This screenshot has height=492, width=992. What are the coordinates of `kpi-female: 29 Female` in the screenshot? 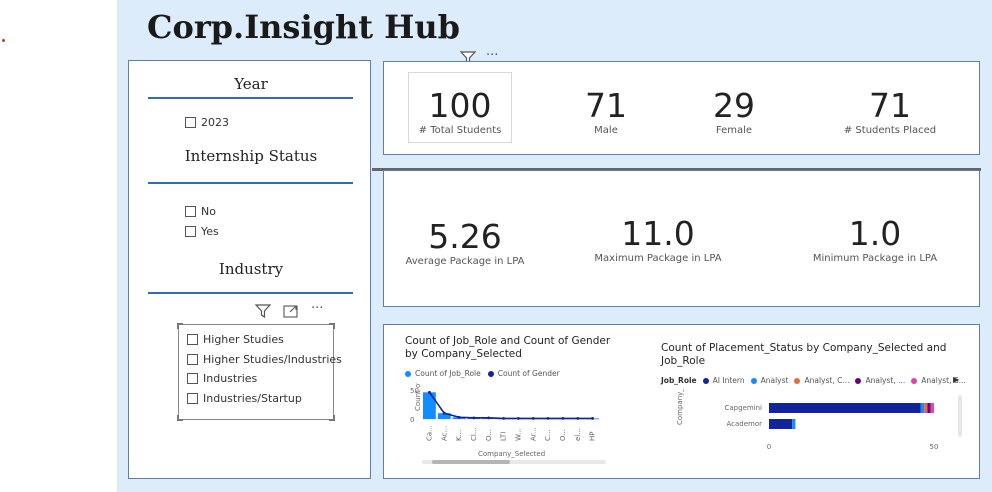 It's located at (734, 111).